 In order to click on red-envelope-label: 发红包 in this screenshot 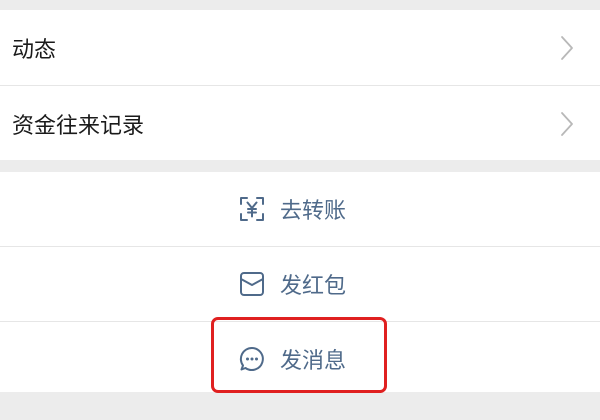, I will do `click(313, 286)`.